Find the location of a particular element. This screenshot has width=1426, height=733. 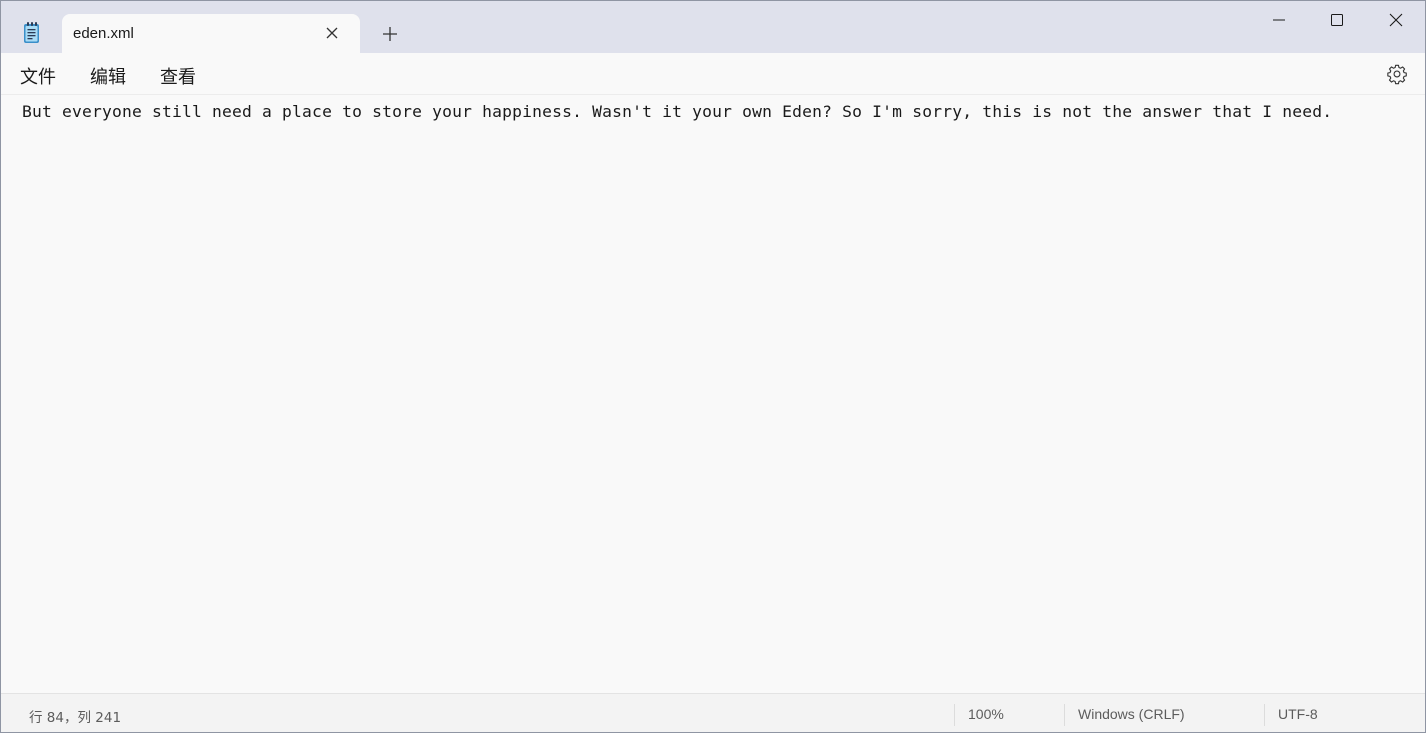

minimize-button is located at coordinates (1279, 20).